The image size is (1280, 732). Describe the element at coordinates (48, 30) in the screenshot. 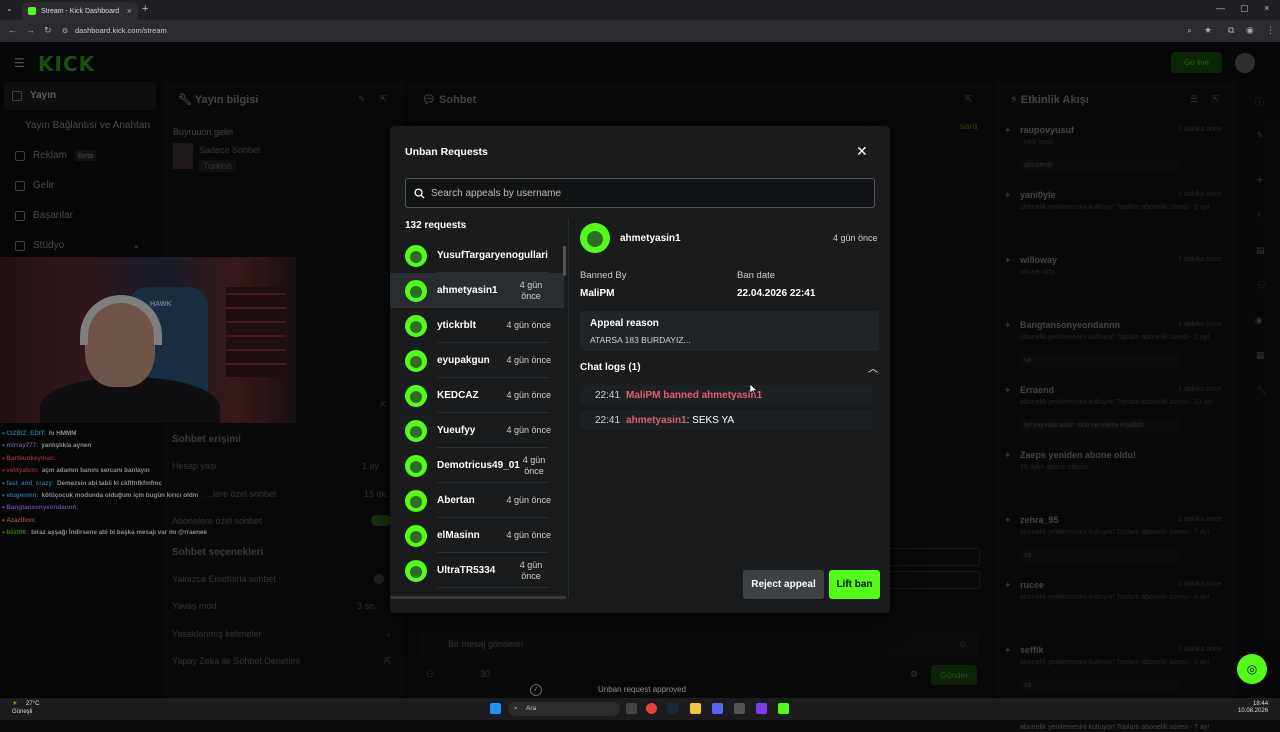

I see `reload-icon: ↻` at that location.